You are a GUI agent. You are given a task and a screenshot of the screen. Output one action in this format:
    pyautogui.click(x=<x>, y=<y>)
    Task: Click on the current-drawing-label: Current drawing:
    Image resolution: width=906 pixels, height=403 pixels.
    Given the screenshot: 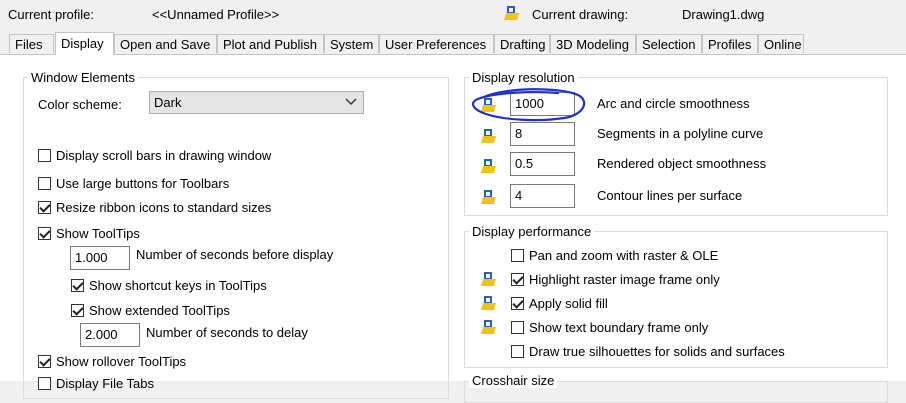 What is the action you would take?
    pyautogui.click(x=580, y=14)
    